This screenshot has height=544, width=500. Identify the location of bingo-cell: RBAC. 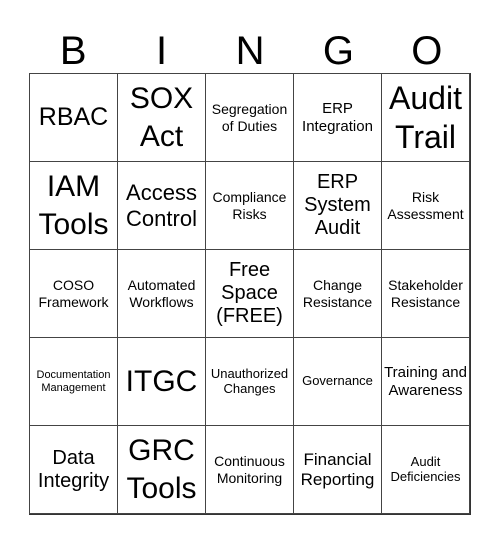
(73, 117).